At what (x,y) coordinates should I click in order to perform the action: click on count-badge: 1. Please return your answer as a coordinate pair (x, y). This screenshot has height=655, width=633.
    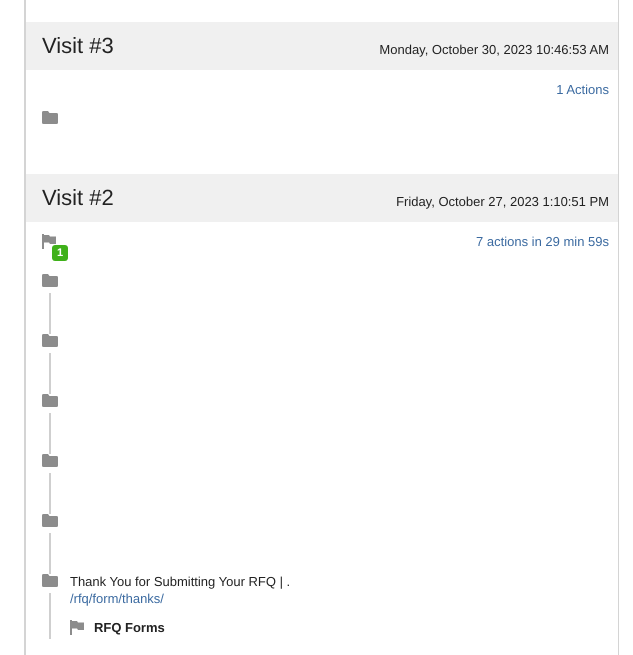
    Looking at the image, I should click on (60, 253).